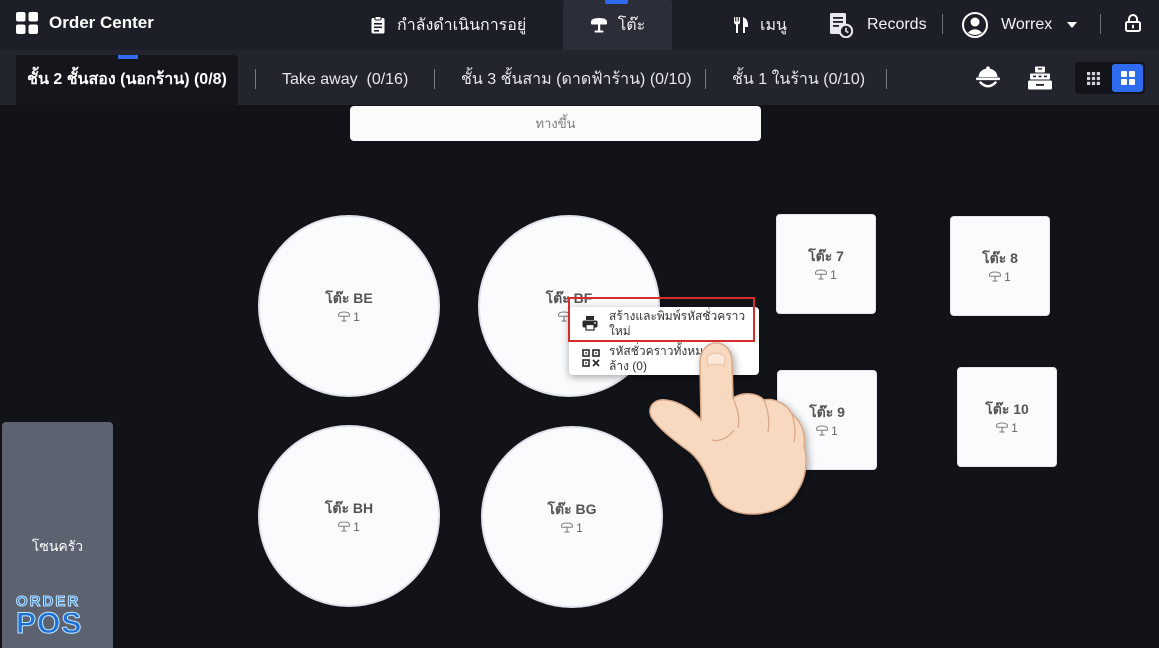 Image resolution: width=1159 pixels, height=648 pixels. I want to click on app-grid-icon, so click(27, 23).